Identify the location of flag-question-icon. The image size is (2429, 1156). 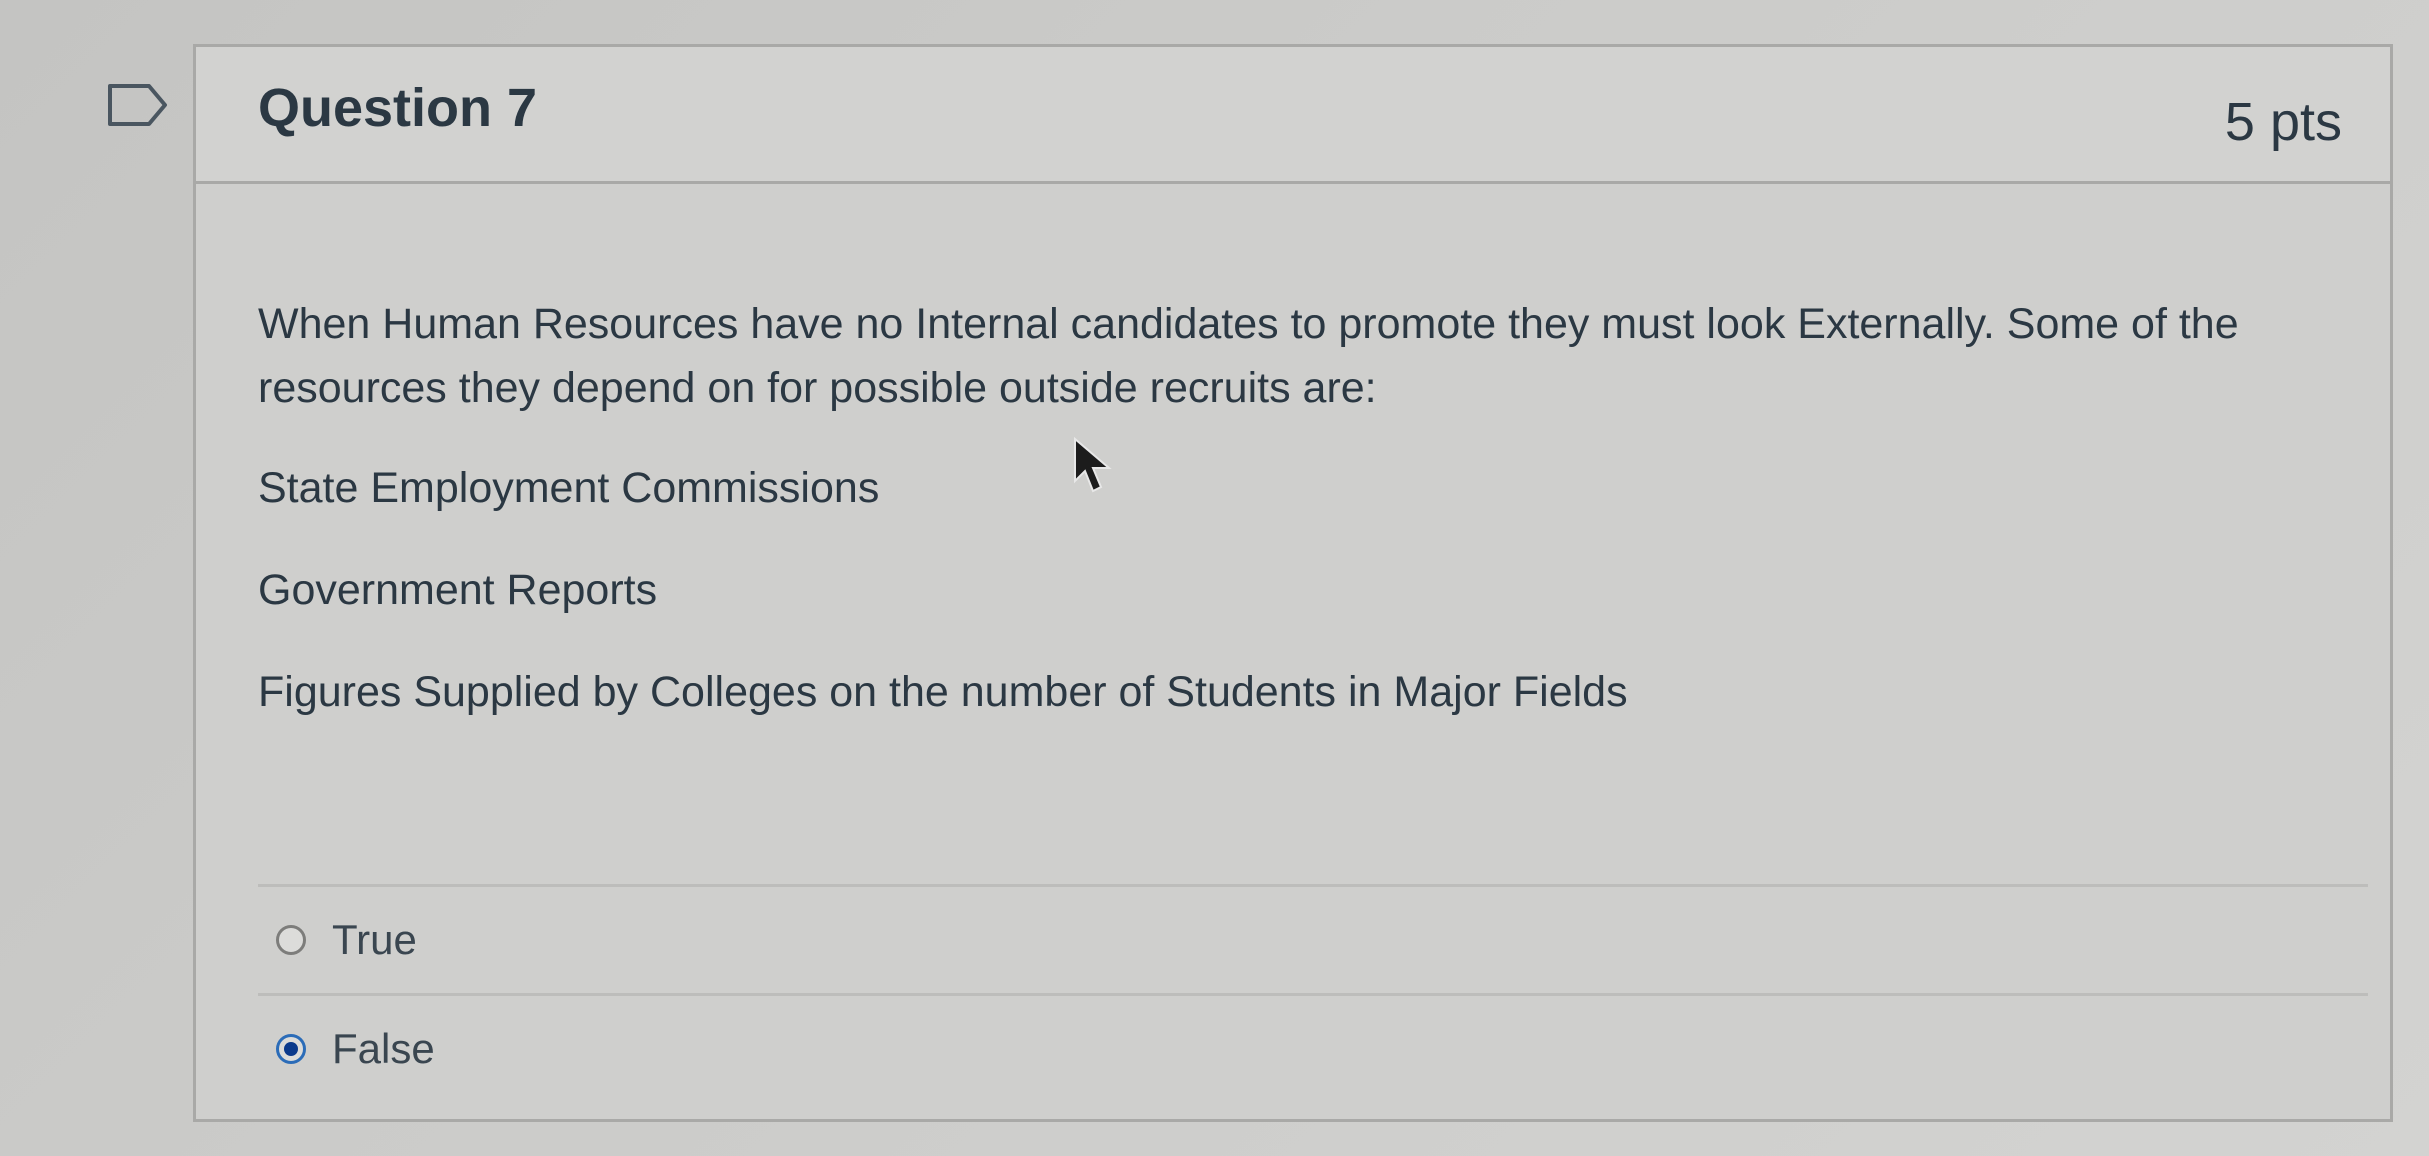
(138, 105).